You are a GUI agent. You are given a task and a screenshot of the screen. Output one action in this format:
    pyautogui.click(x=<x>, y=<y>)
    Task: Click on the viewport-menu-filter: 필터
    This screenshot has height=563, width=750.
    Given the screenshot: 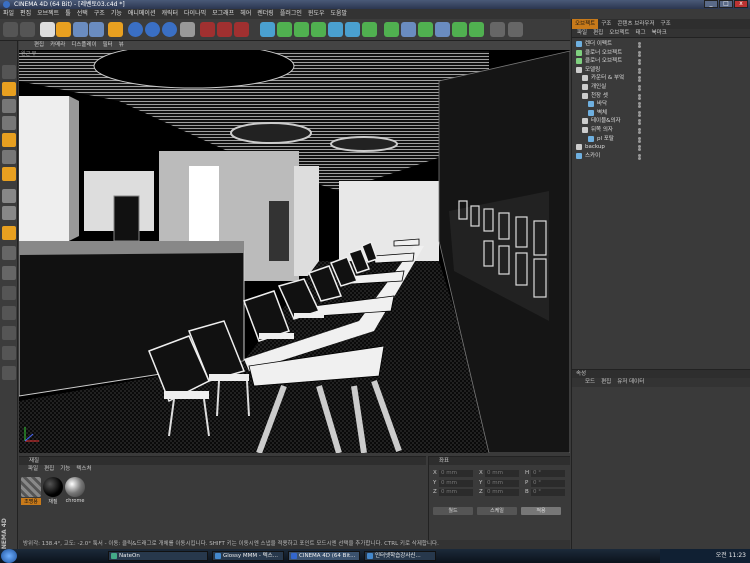 What is the action you would take?
    pyautogui.click(x=108, y=45)
    